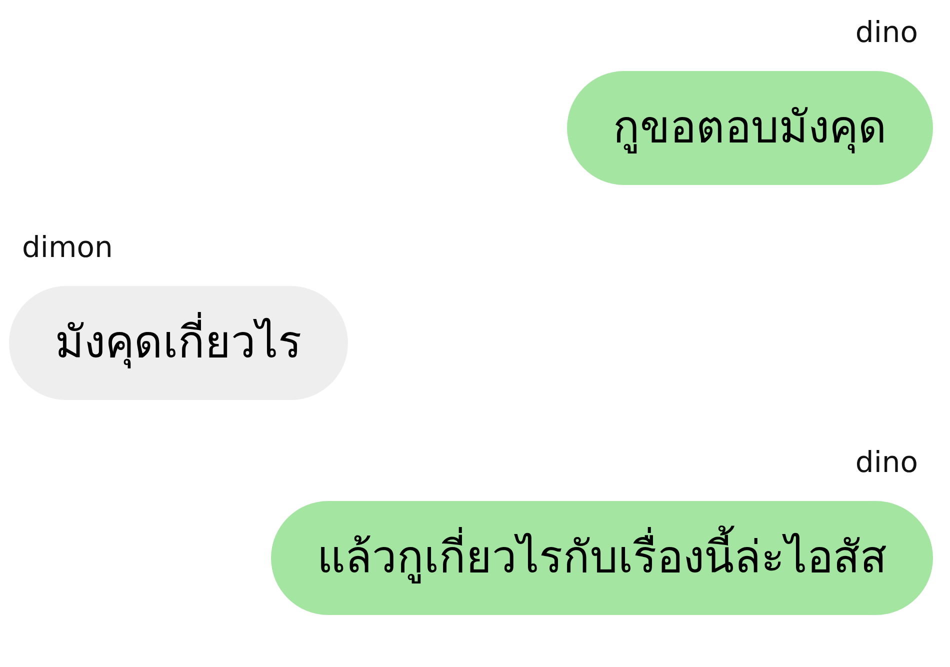  I want to click on message-bubble: กูขอตอบมังคุด, so click(750, 128).